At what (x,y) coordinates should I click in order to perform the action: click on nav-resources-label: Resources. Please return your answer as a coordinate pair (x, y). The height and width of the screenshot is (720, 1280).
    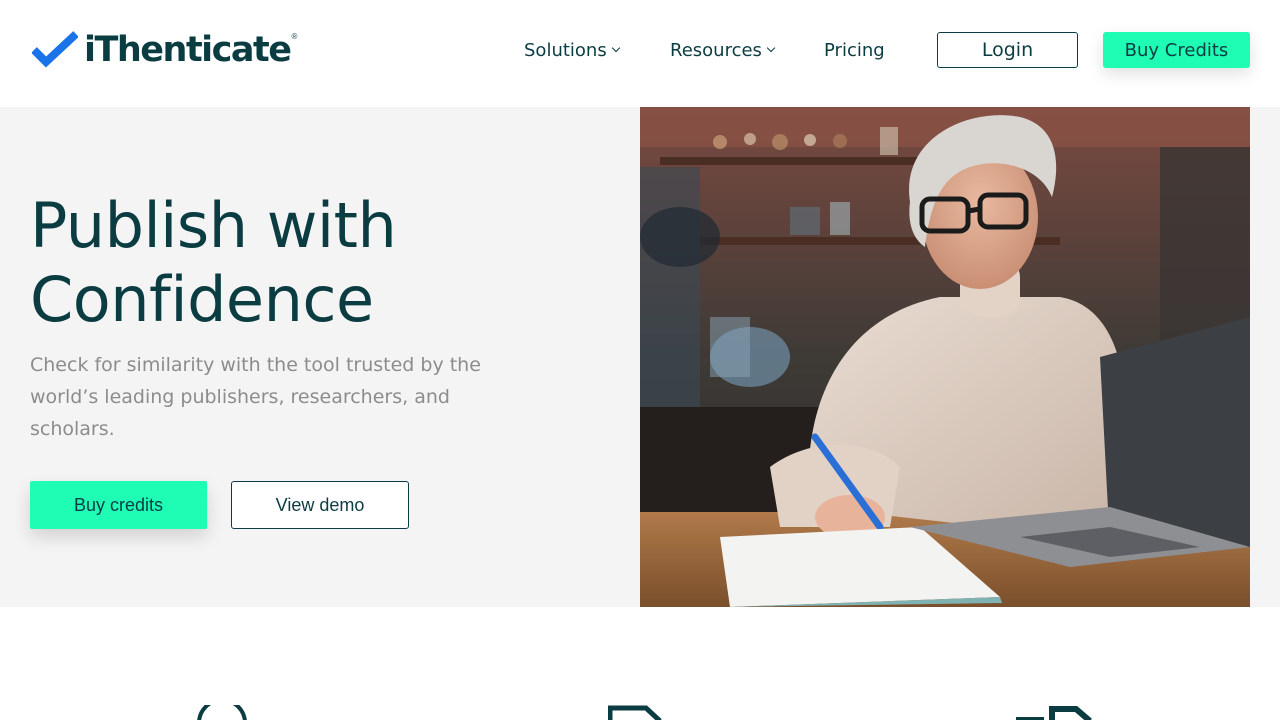
    Looking at the image, I should click on (716, 50).